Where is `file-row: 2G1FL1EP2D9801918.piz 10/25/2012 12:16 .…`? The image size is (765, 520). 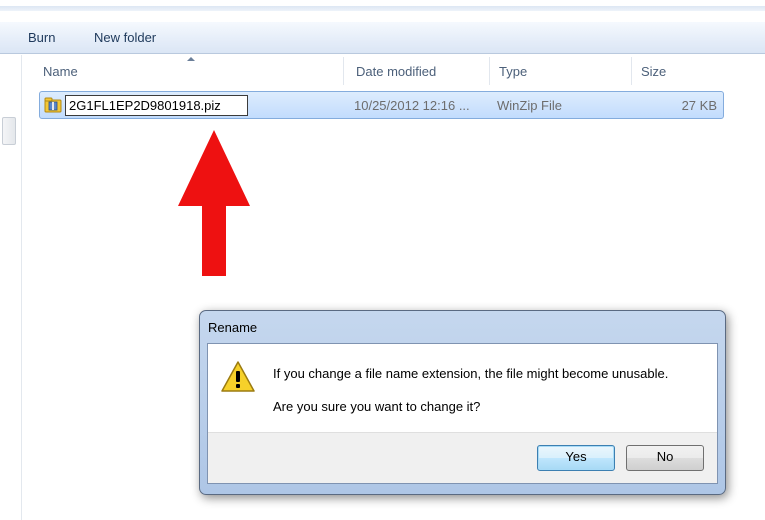
file-row: 2G1FL1EP2D9801918.piz 10/25/2012 12:16 .… is located at coordinates (381, 105).